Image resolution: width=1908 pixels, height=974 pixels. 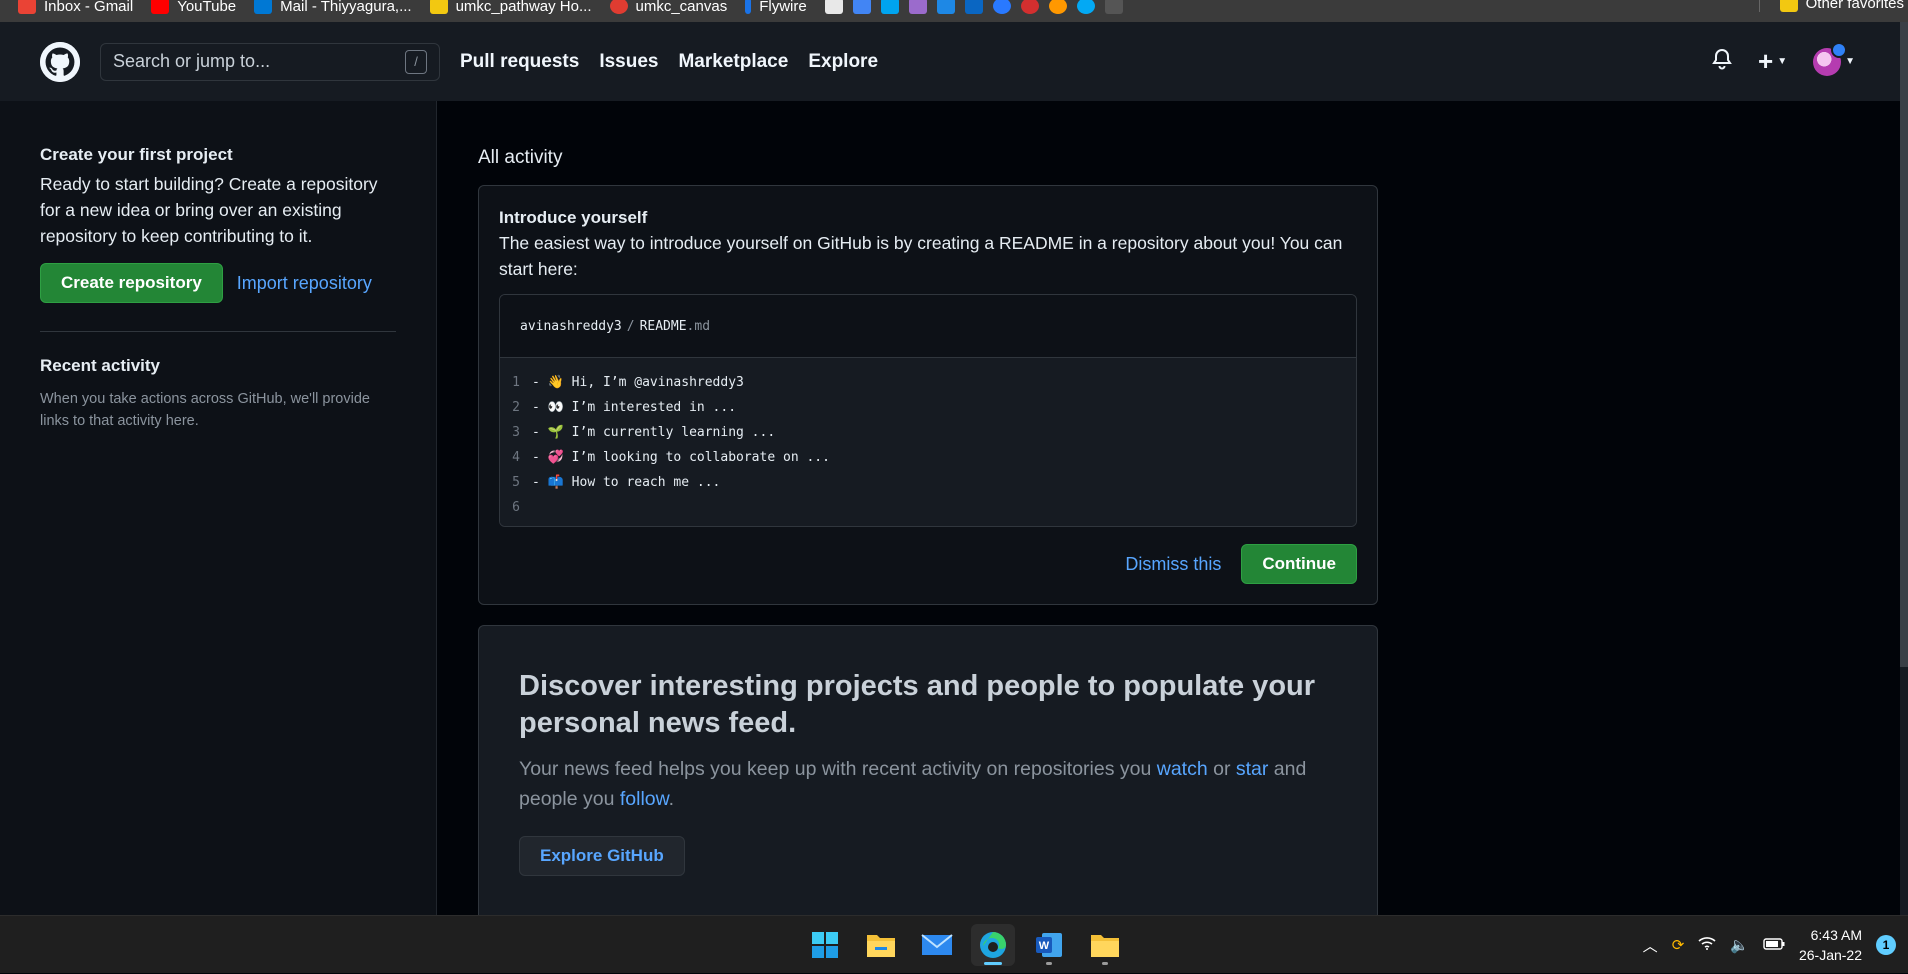 What do you see at coordinates (698, 326) in the screenshot?
I see `readme-extension: .md` at bounding box center [698, 326].